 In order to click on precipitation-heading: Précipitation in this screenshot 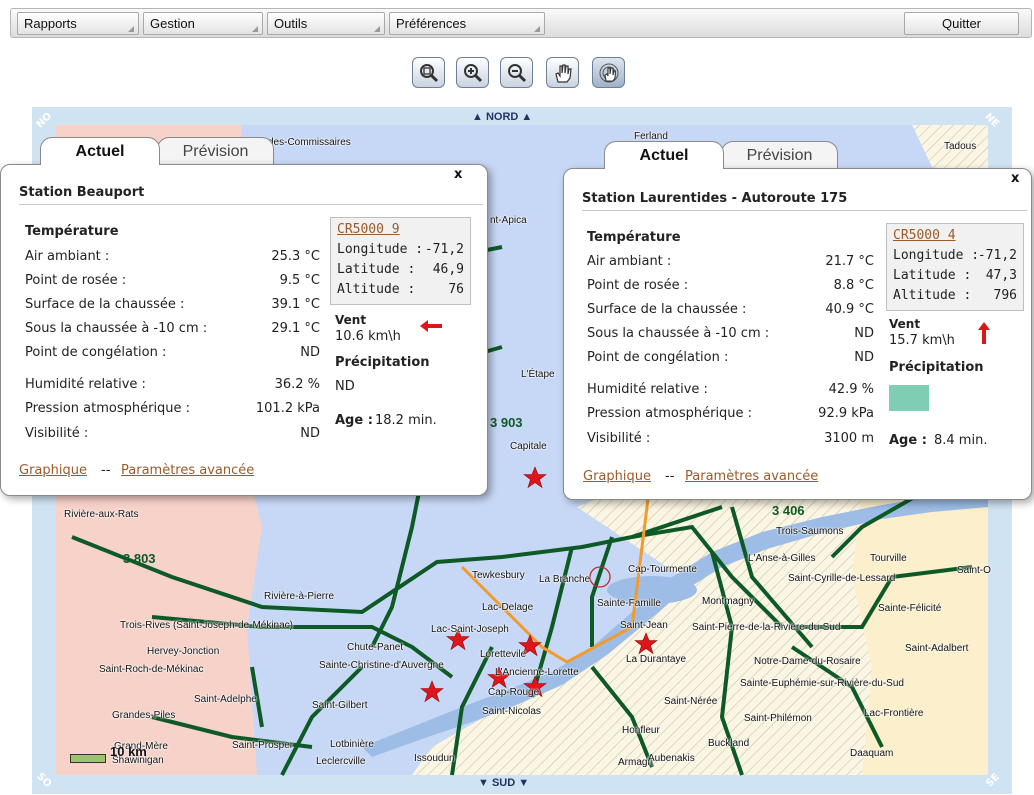, I will do `click(382, 362)`.